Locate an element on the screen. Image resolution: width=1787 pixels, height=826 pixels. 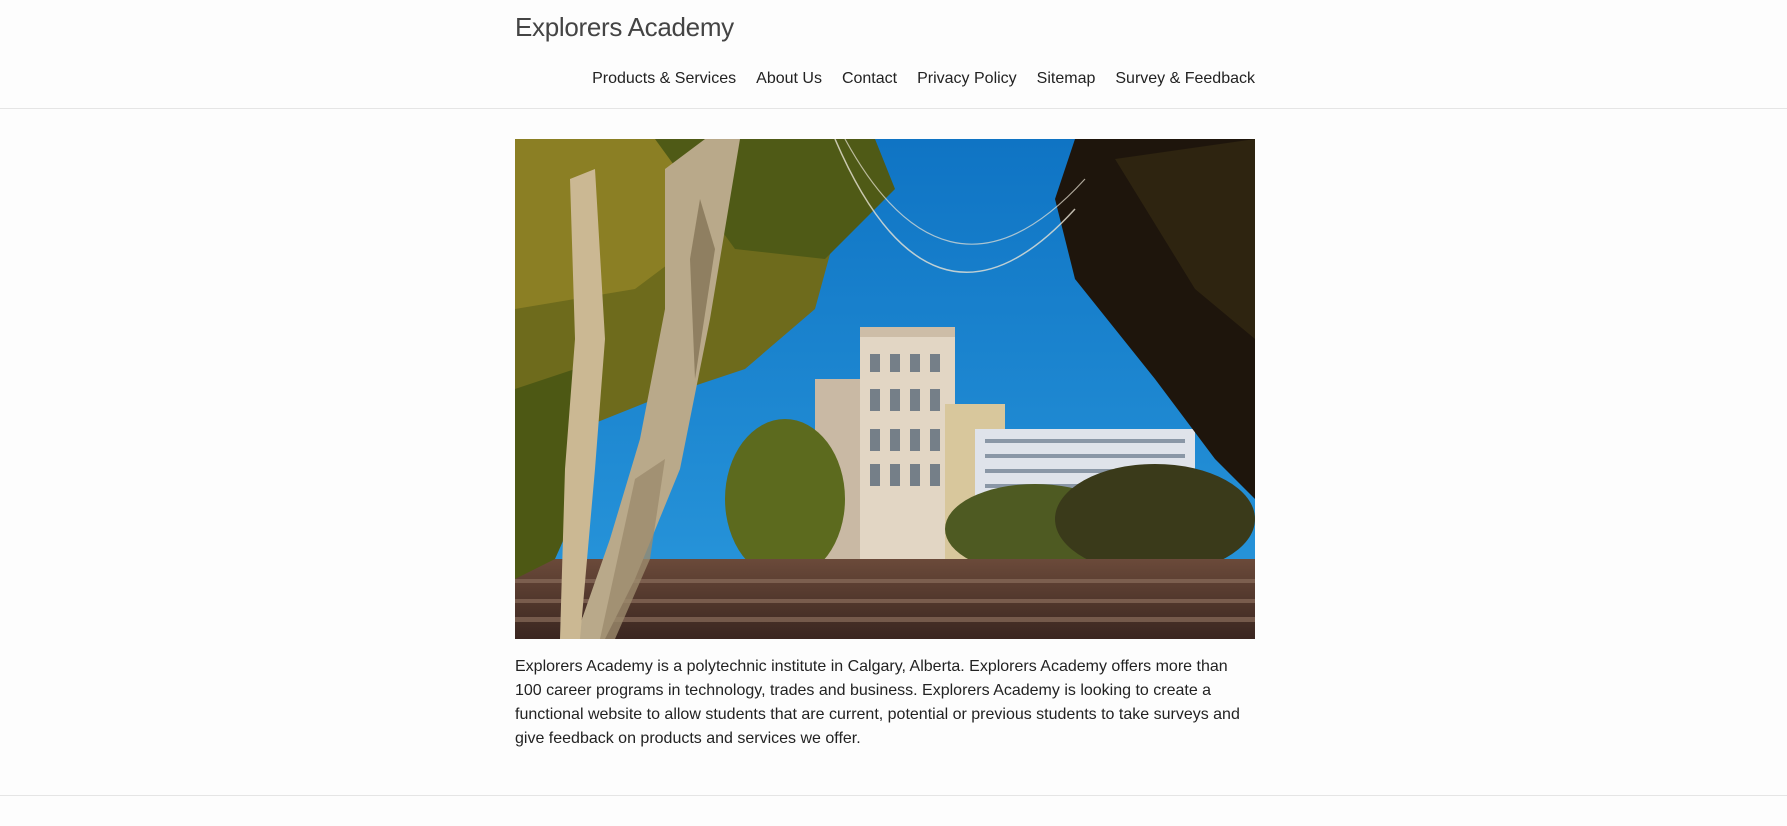
nav-item-contact: Contact is located at coordinates (869, 79).